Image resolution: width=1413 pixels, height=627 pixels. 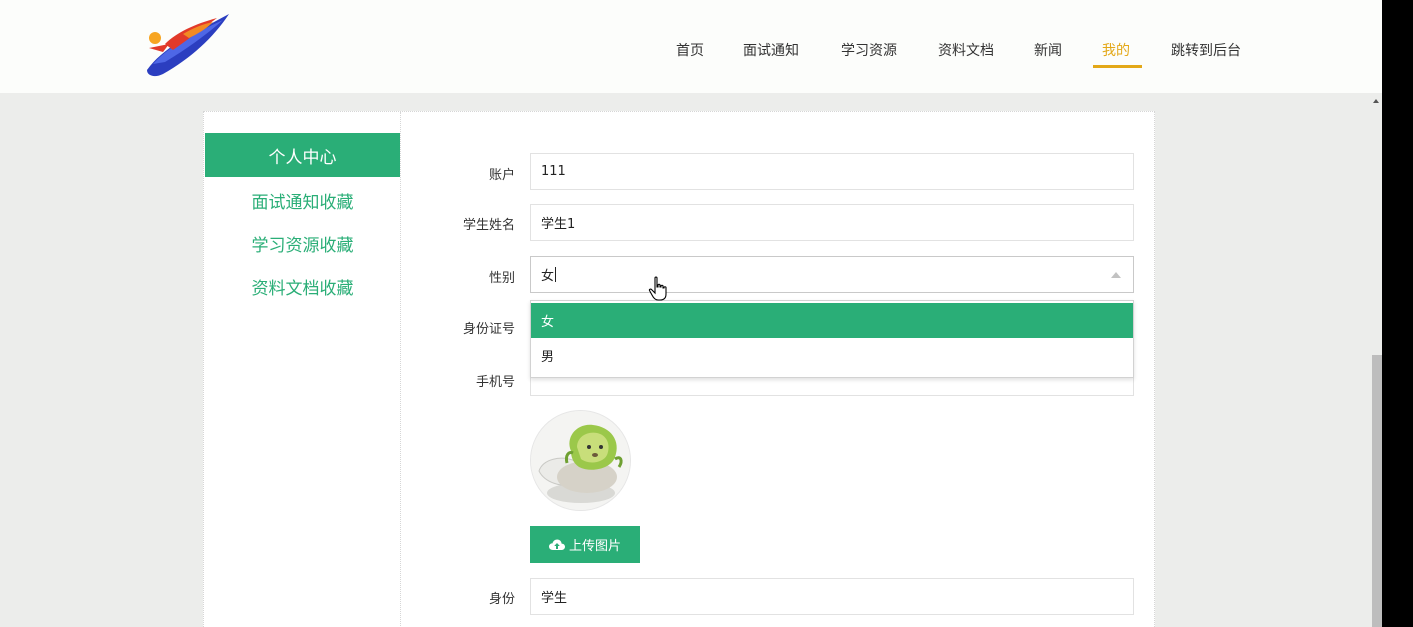 I want to click on upload-image-label: 上传图片, so click(x=594, y=546).